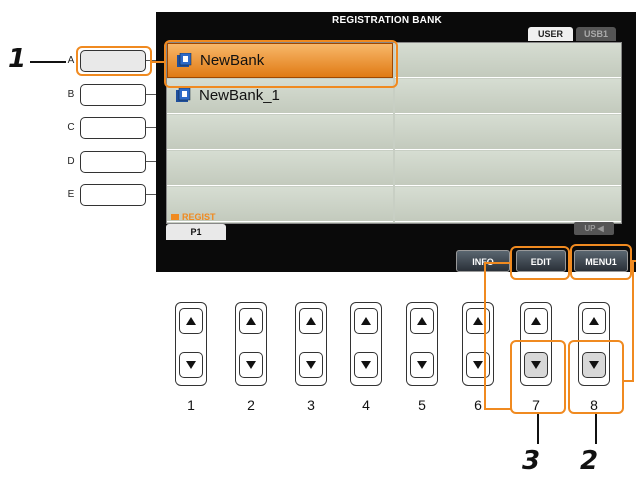 This screenshot has width=636, height=483. I want to click on button-number-3: 3, so click(311, 405).